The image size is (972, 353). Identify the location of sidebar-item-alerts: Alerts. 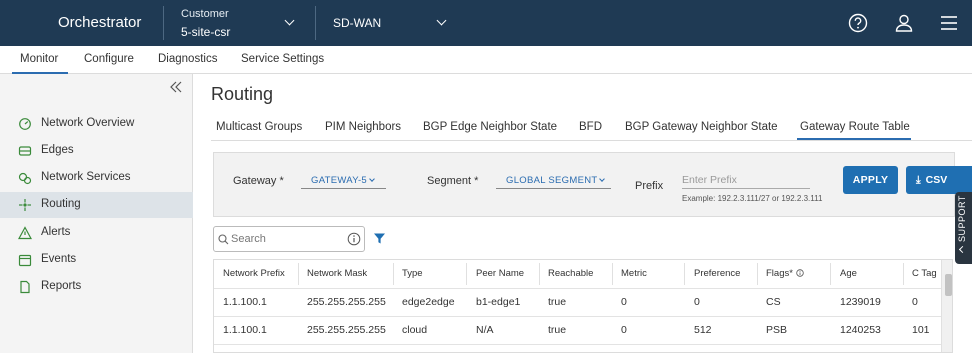
(96, 233).